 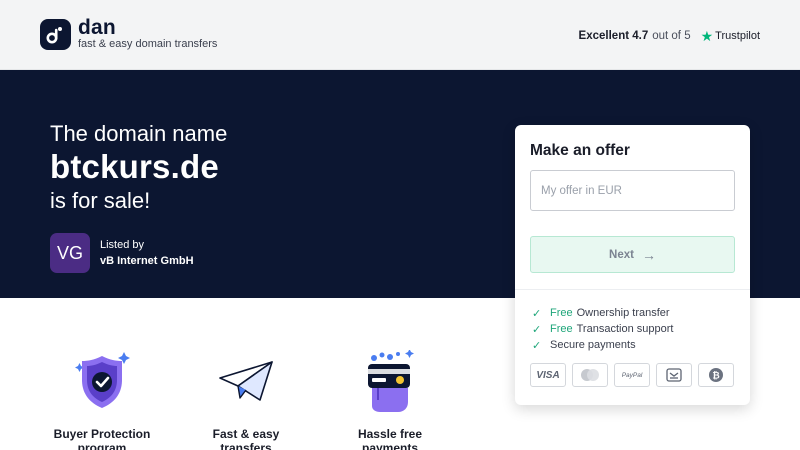 I want to click on next-button: Next →, so click(x=632, y=254).